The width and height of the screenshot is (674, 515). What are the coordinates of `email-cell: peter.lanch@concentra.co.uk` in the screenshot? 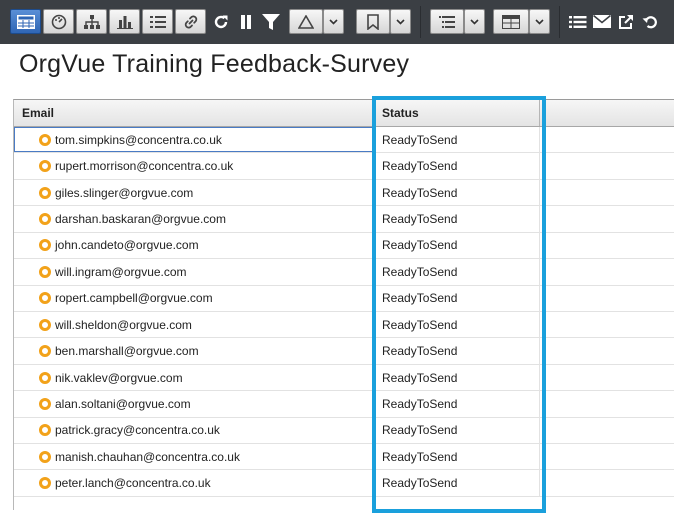 It's located at (194, 483).